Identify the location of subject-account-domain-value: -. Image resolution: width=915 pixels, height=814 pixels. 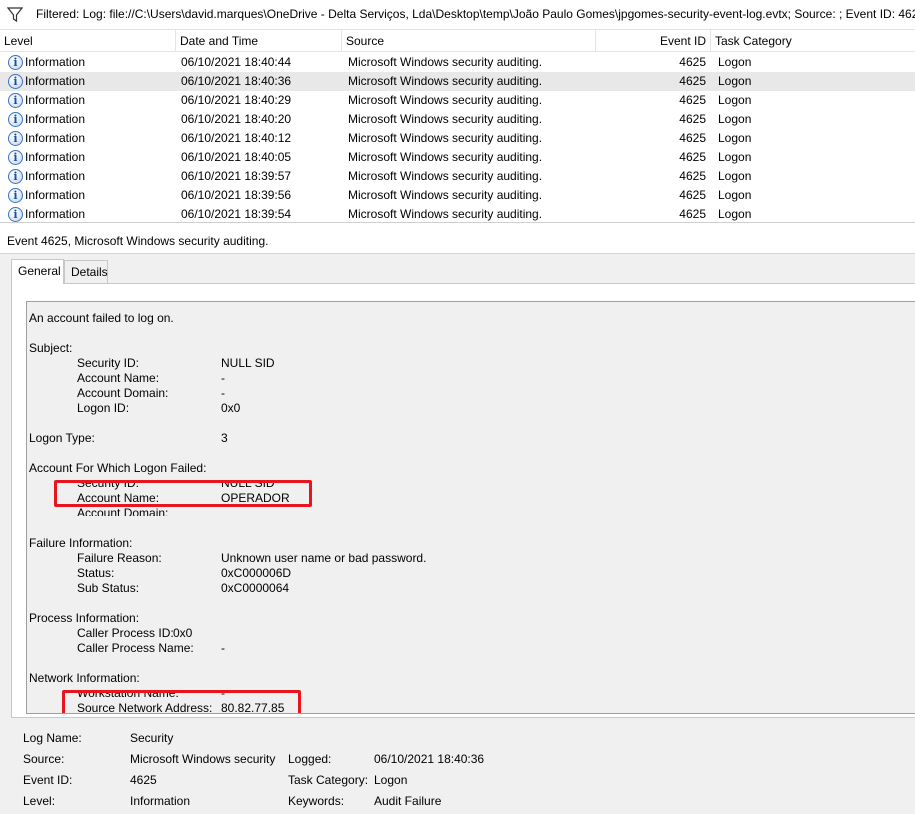
(223, 393).